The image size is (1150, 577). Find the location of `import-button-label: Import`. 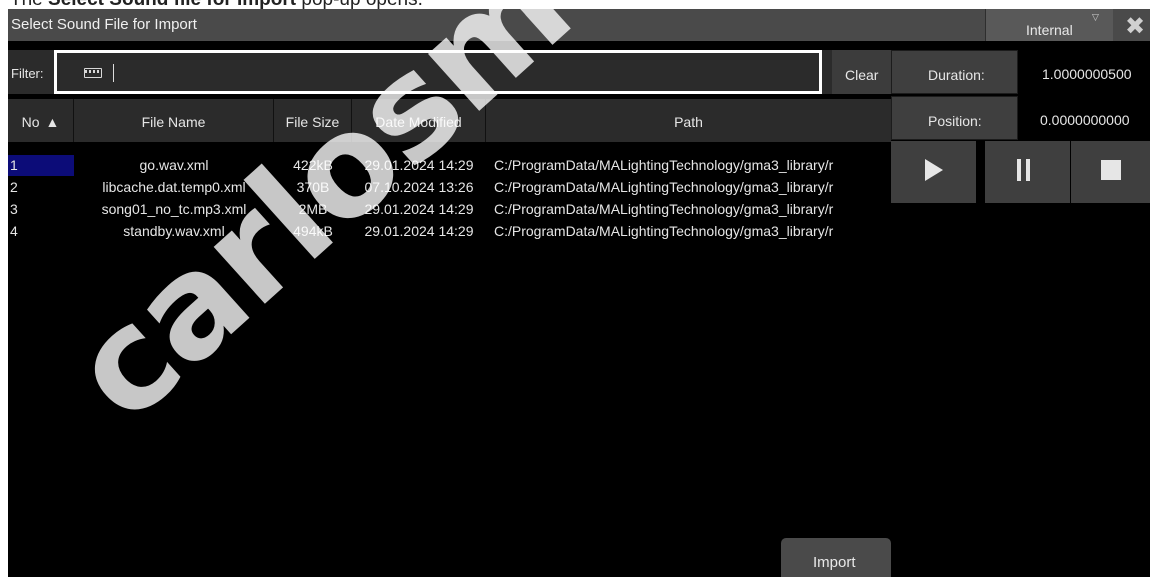

import-button-label: Import is located at coordinates (834, 562).